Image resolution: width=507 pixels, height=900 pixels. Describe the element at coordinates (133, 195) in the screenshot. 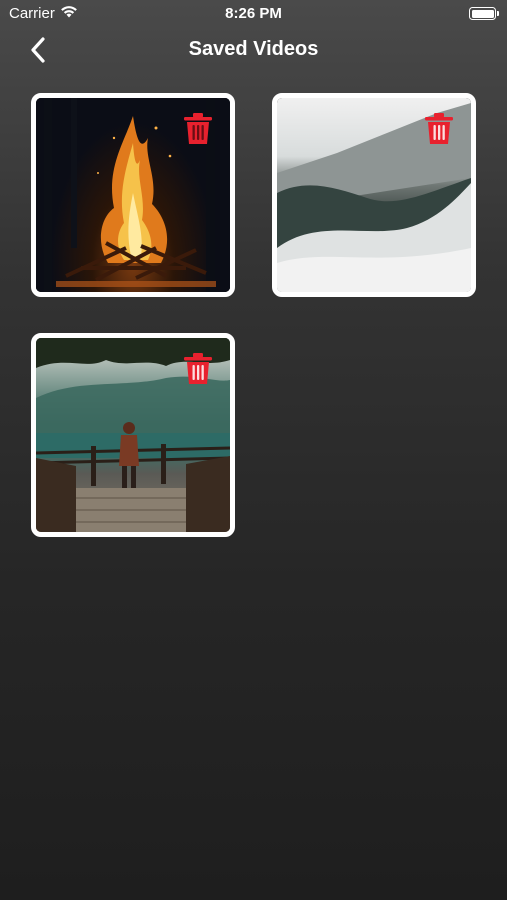

I see `video-thumbnail-campfire` at that location.